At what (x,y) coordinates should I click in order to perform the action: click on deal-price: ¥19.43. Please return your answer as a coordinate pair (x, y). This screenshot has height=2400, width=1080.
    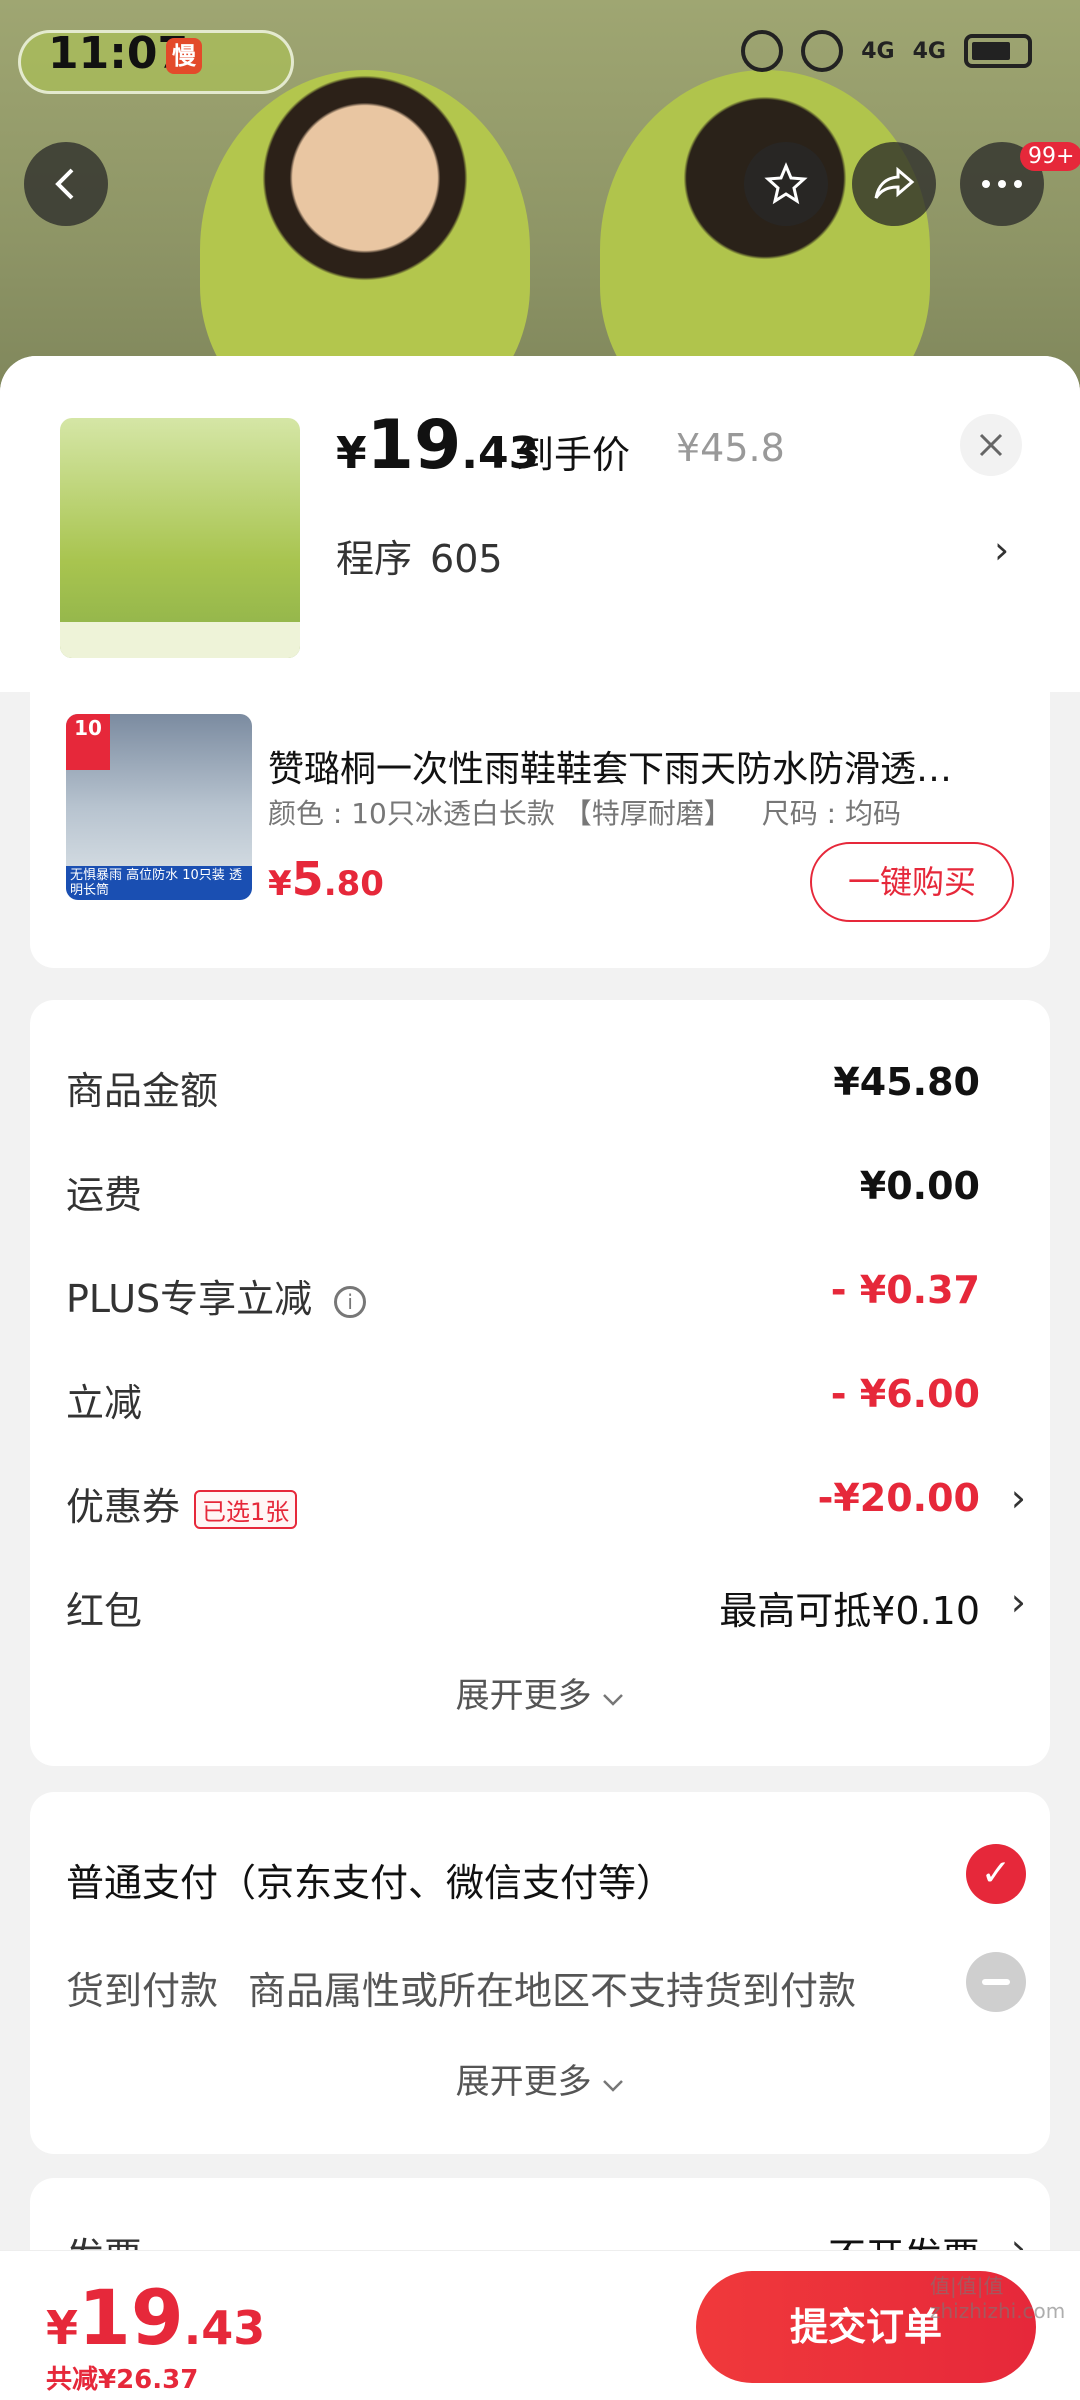
    Looking at the image, I should click on (437, 445).